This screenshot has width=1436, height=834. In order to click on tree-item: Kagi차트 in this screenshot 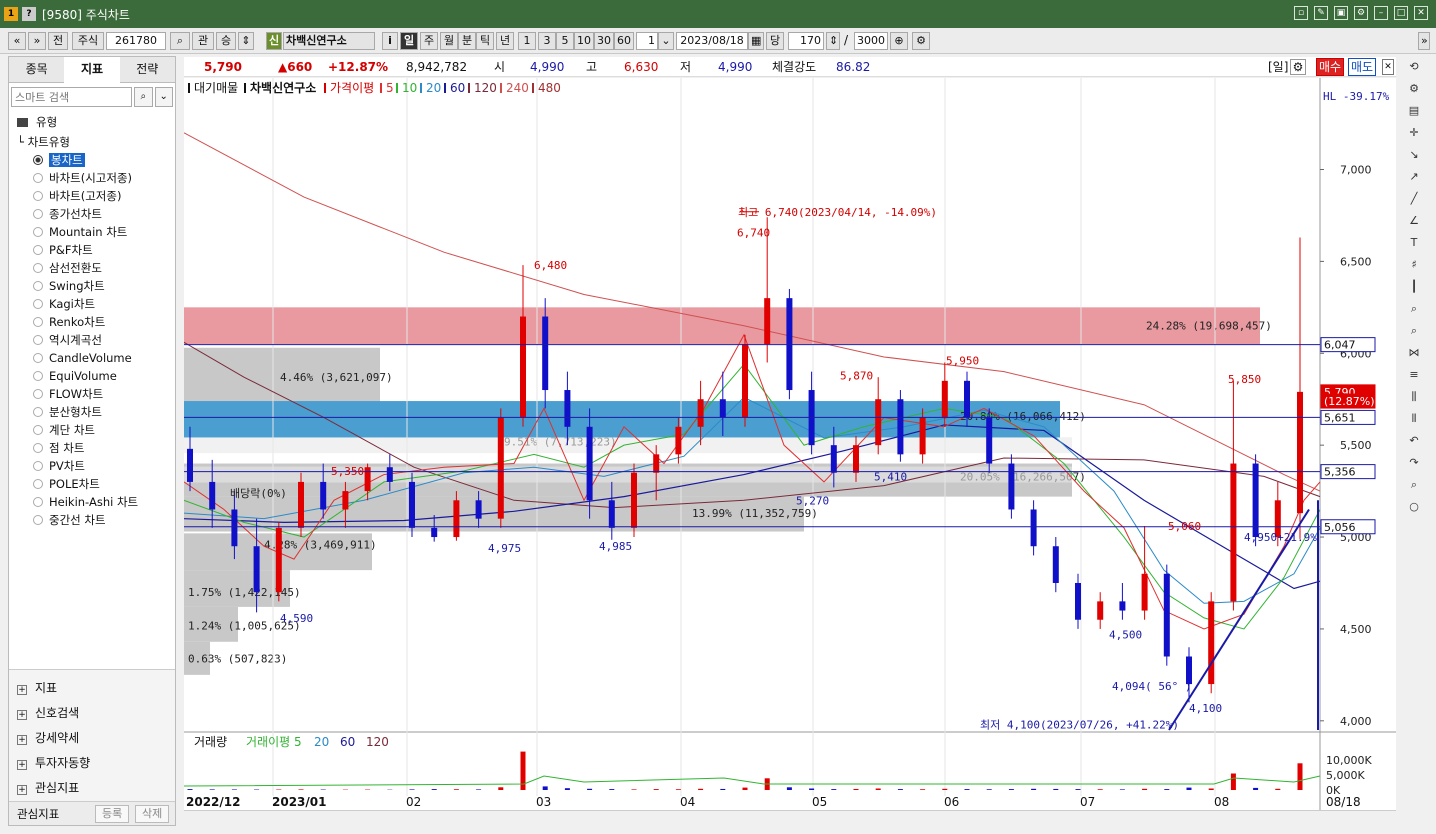, I will do `click(92, 304)`.